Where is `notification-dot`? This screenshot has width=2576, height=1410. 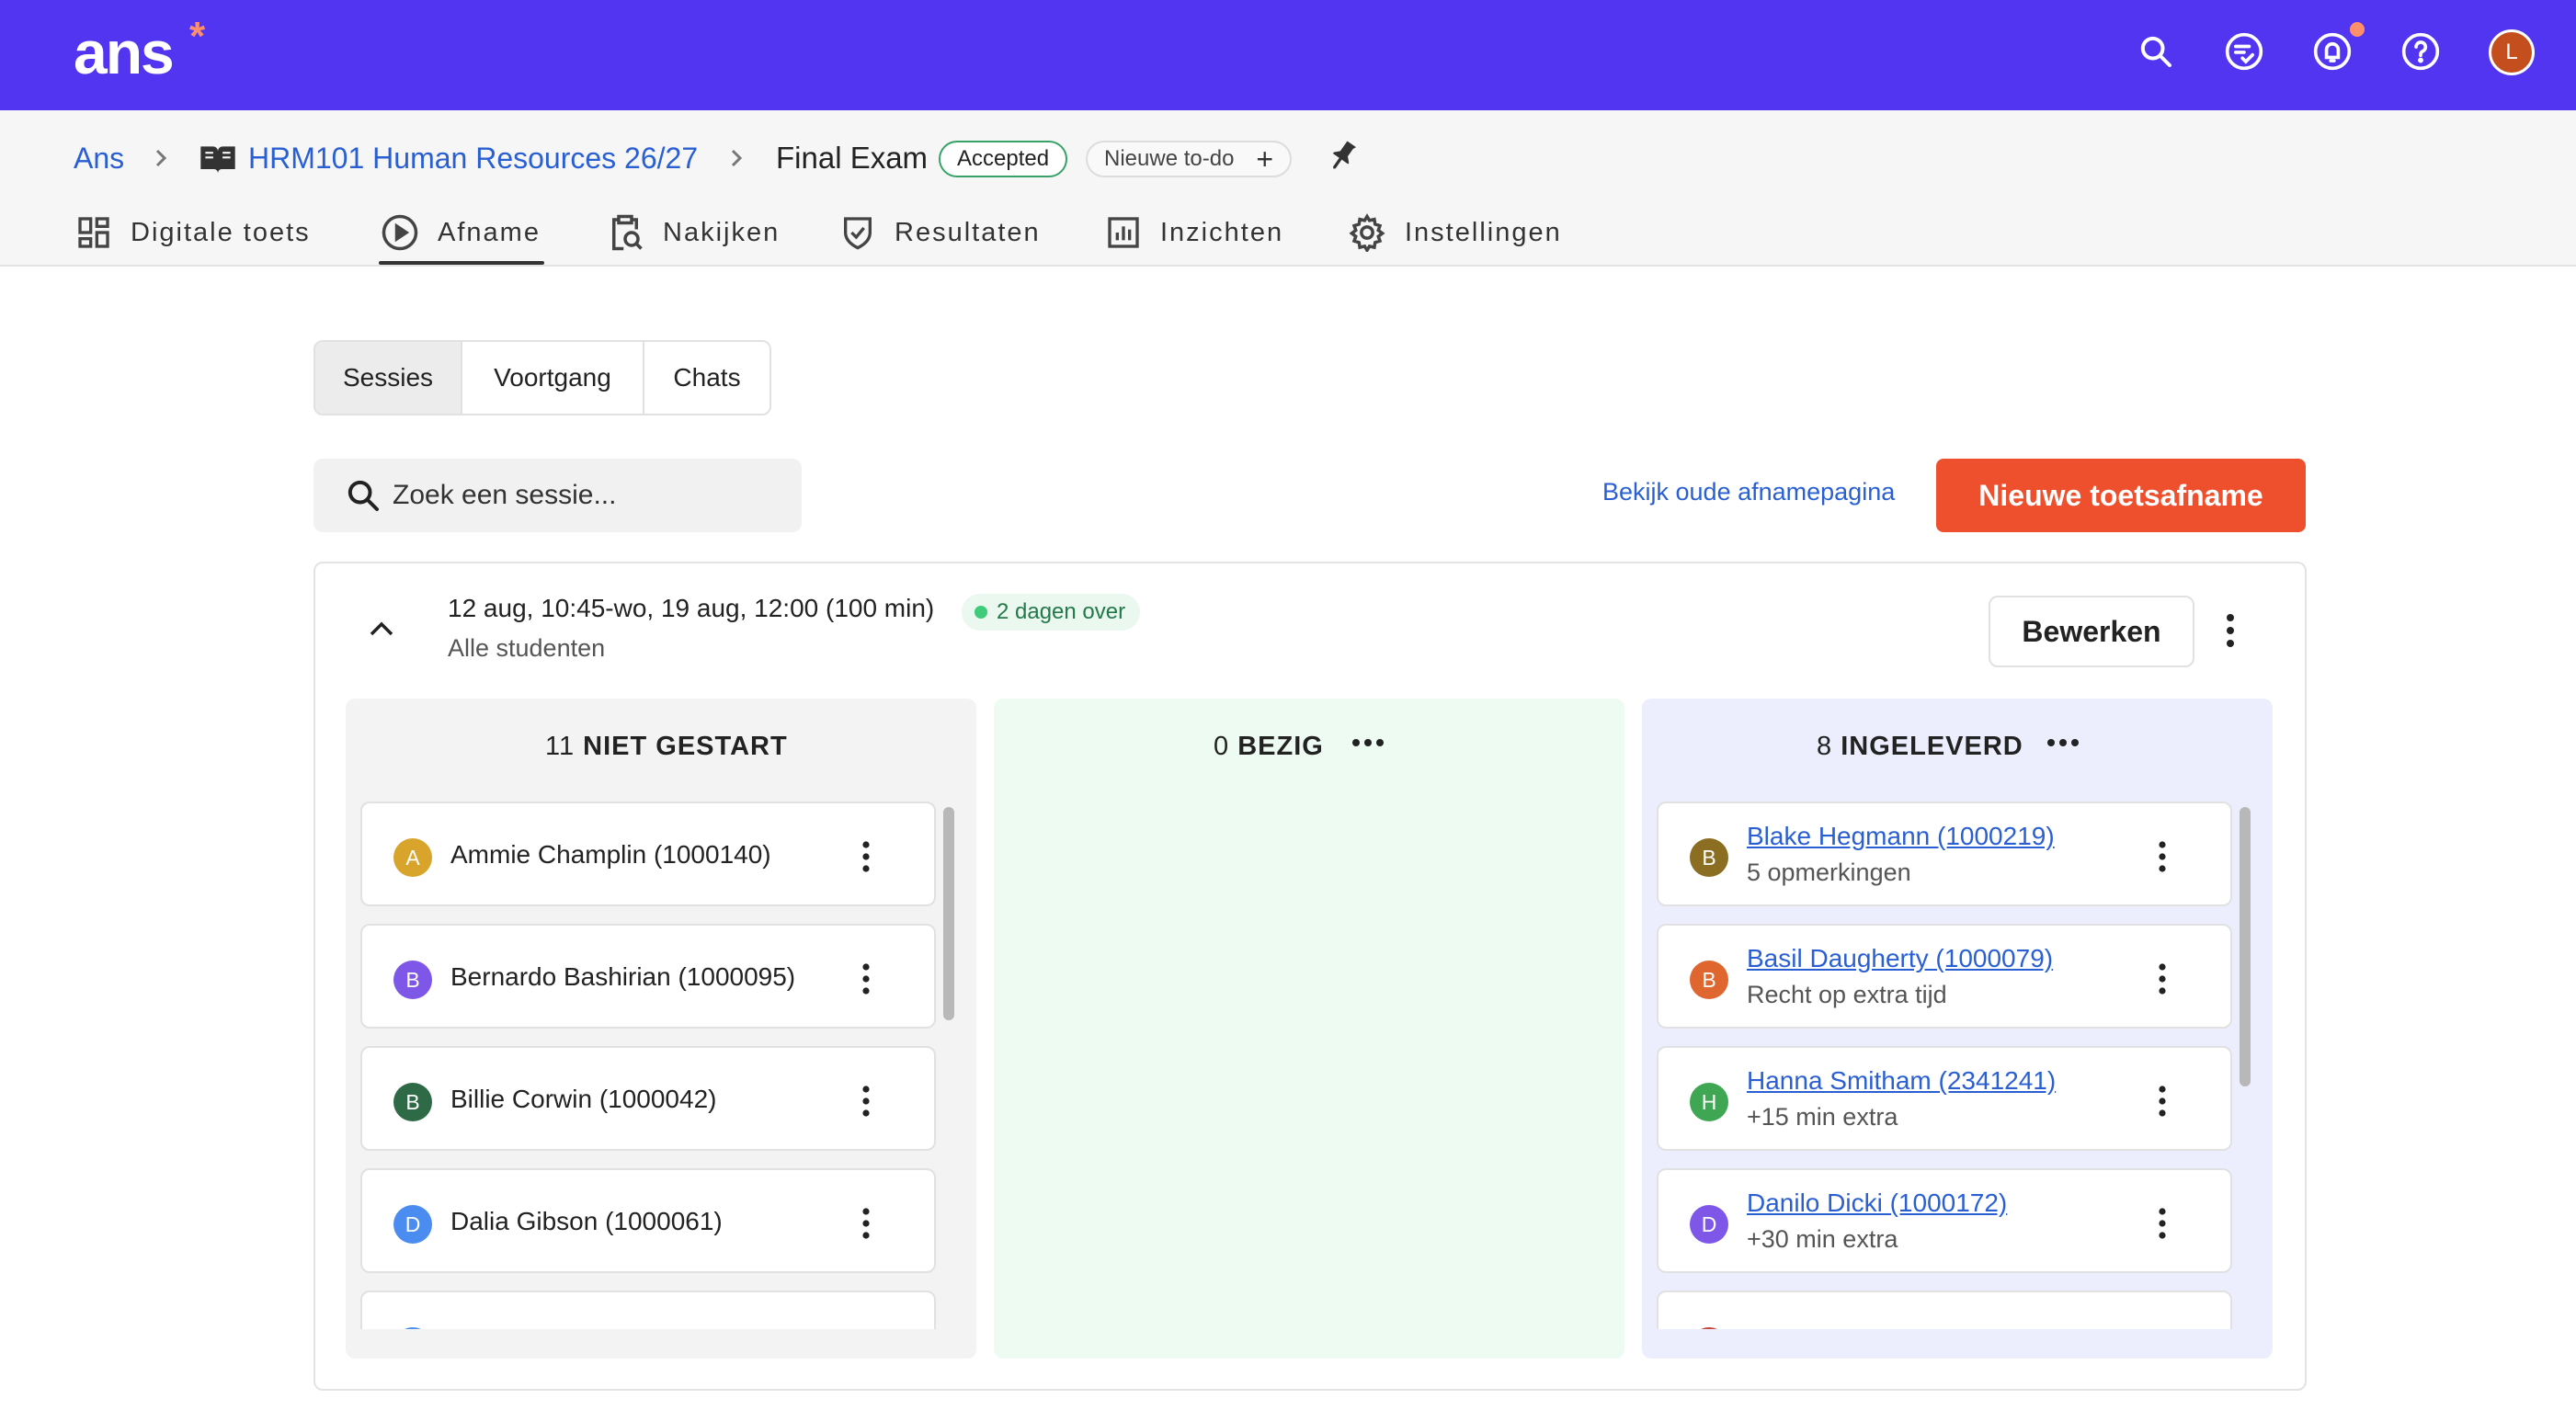
notification-dot is located at coordinates (2357, 29).